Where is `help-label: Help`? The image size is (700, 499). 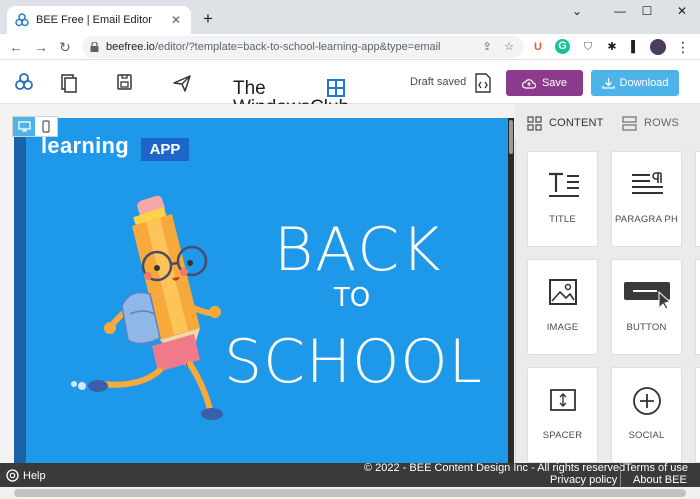 help-label: Help is located at coordinates (34, 475).